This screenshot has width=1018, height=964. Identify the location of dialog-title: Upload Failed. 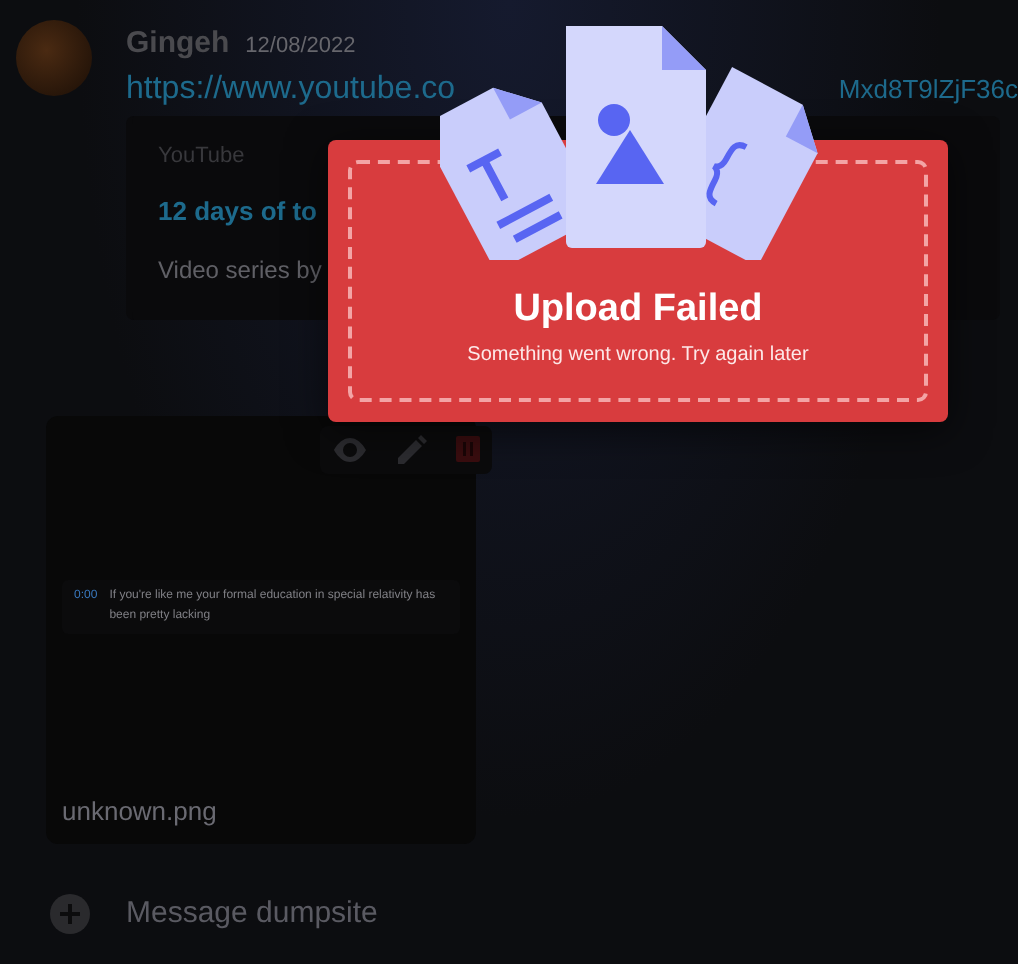
(638, 310).